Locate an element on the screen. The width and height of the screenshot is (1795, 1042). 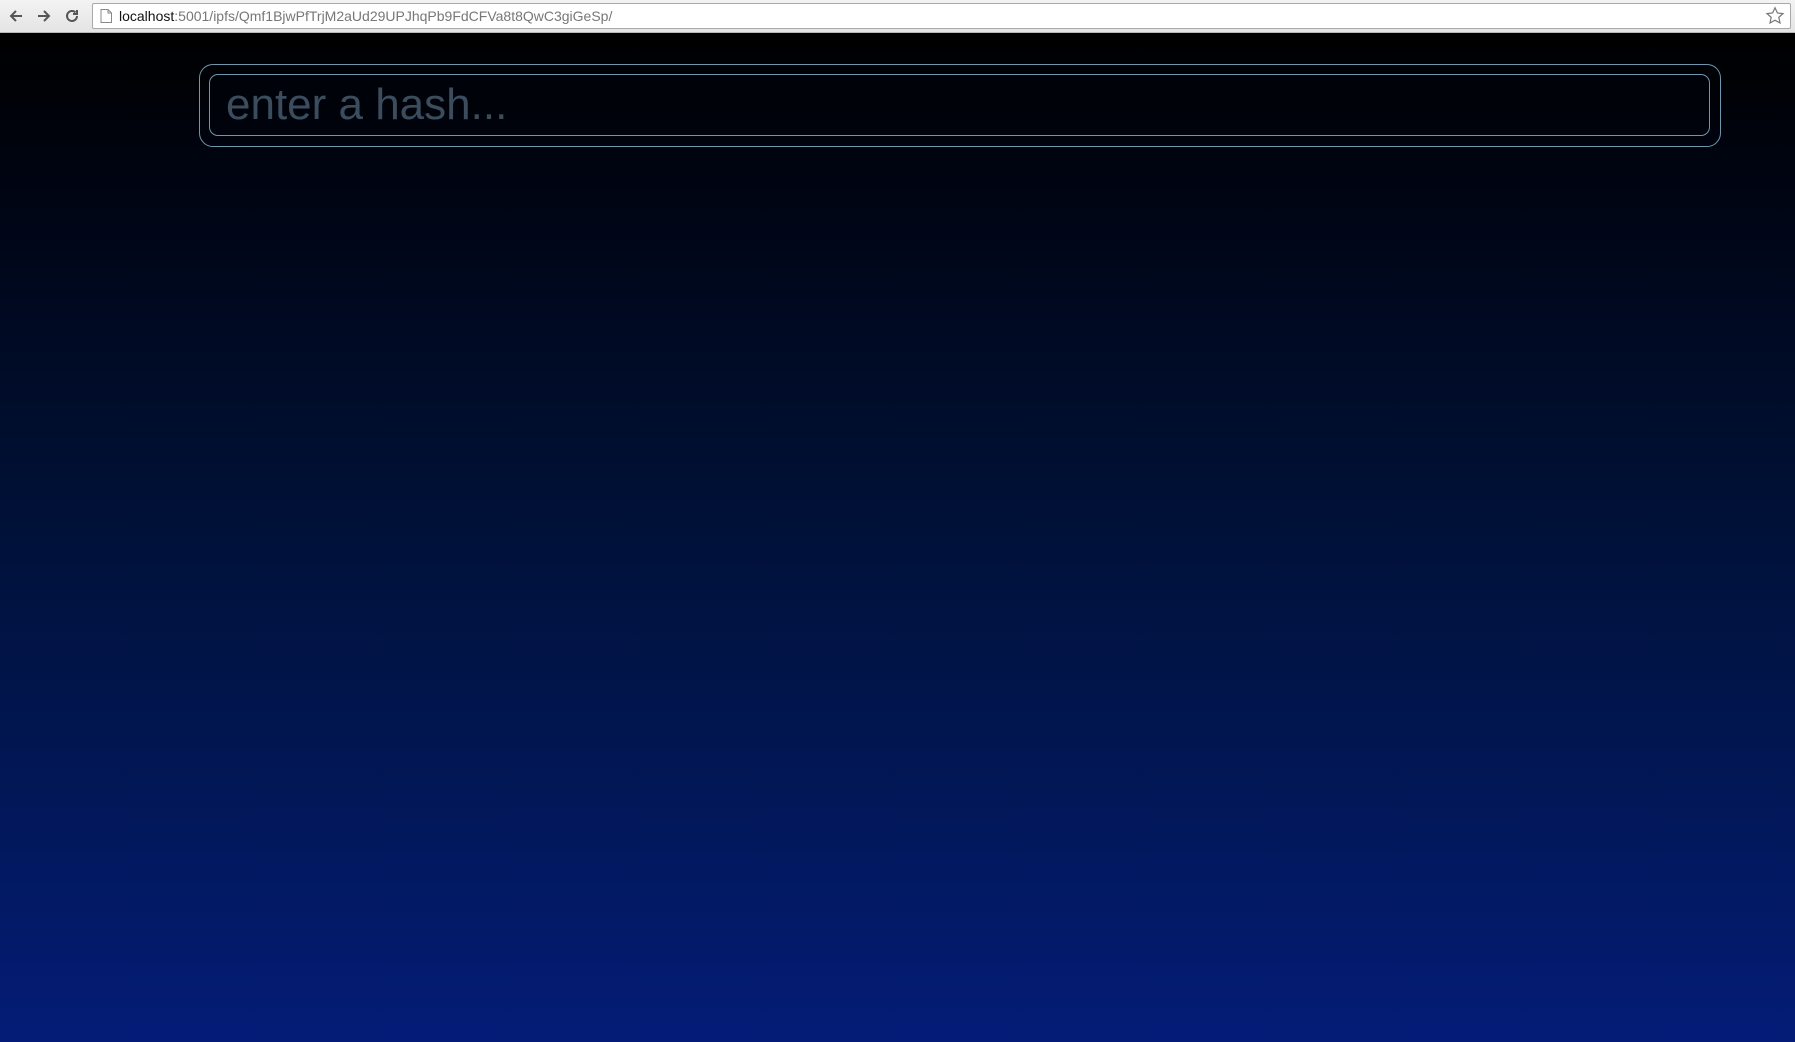
forward-button is located at coordinates (44, 16).